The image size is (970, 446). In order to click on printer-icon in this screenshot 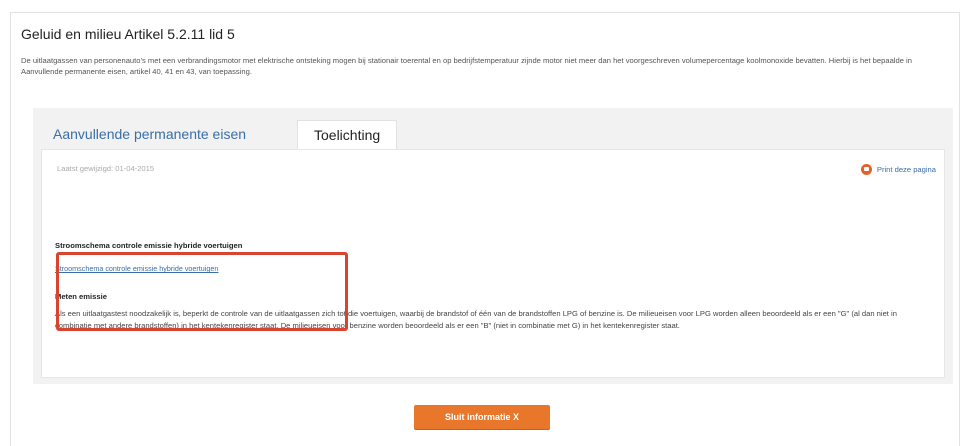, I will do `click(866, 169)`.